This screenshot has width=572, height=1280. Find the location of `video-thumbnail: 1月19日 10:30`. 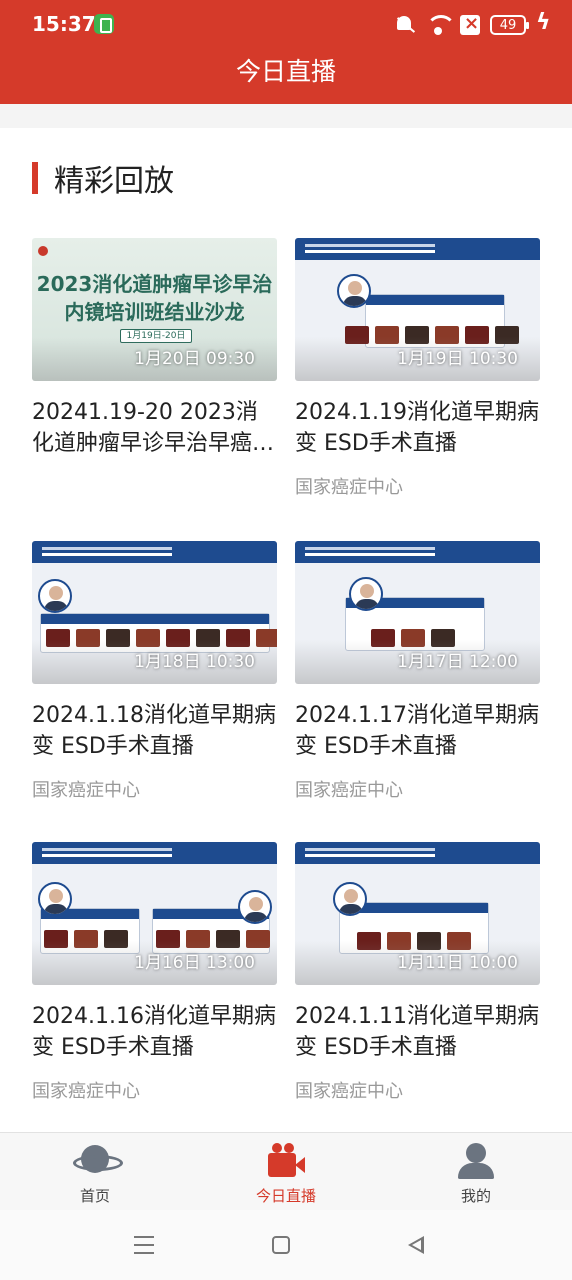

video-thumbnail: 1月19日 10:30 is located at coordinates (417, 309).